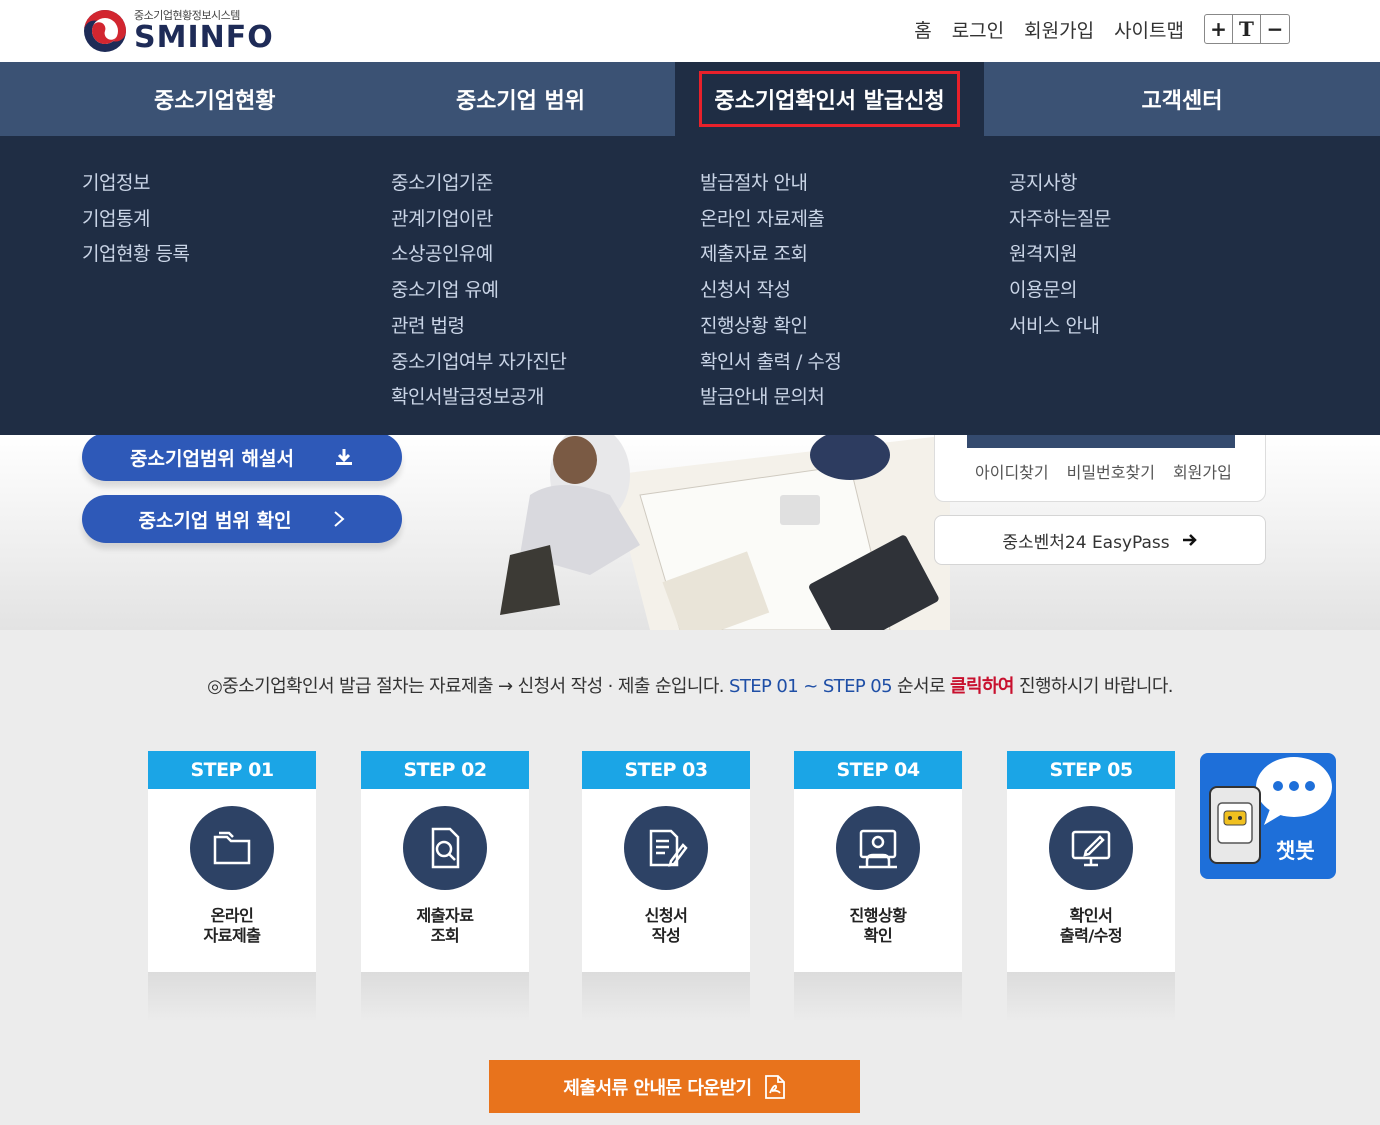 This screenshot has height=1125, width=1380. What do you see at coordinates (810, 686) in the screenshot?
I see `notice-step-range: STEP 01 ~ STEP 05` at bounding box center [810, 686].